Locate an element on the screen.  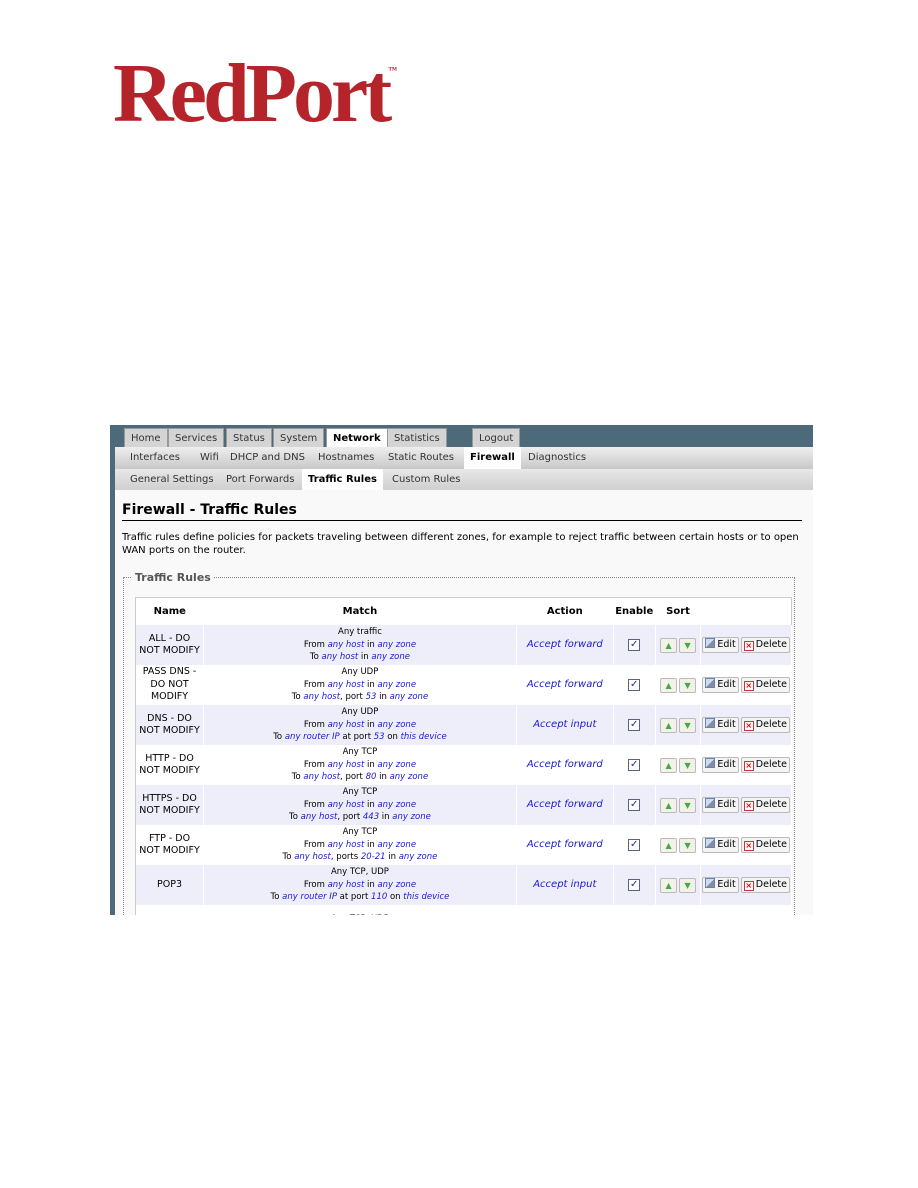
tab-status: Status is located at coordinates (249, 437).